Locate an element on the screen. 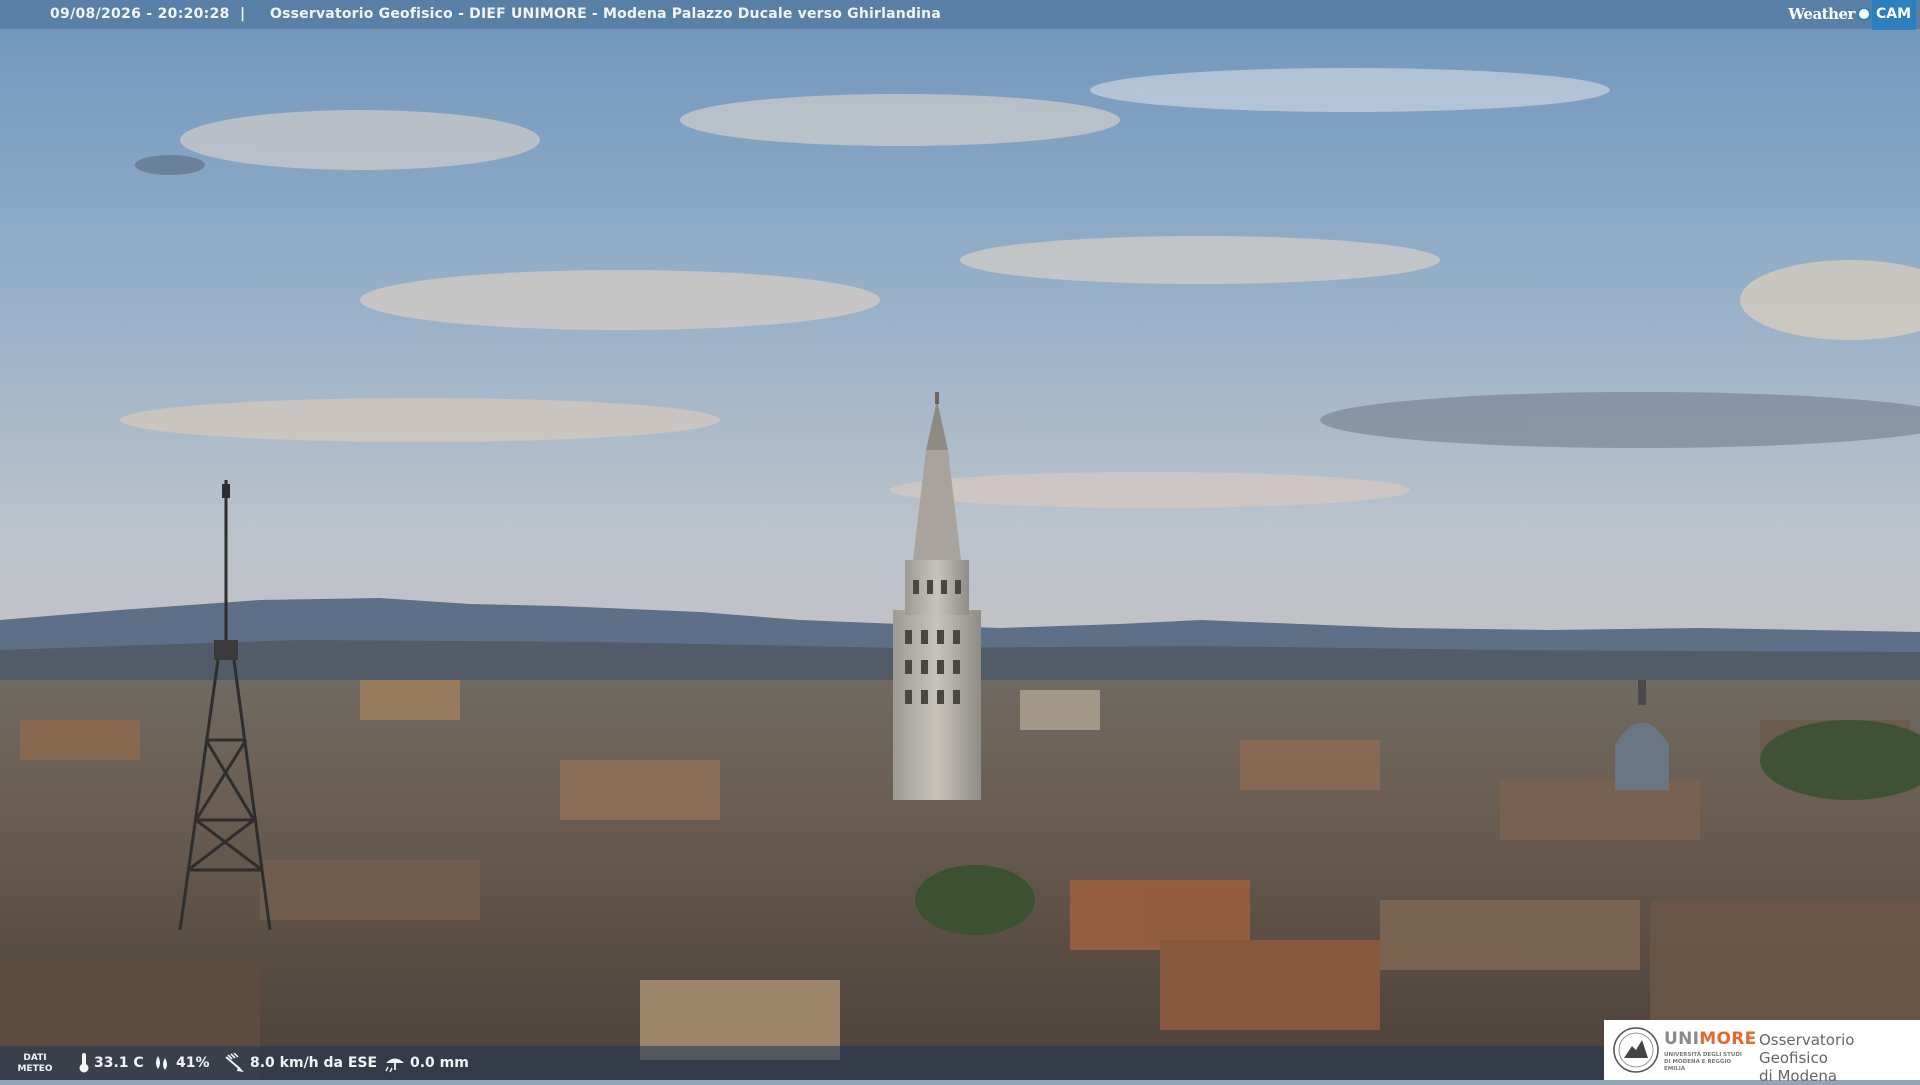  weather-data-label-line1: DATI is located at coordinates (35, 1058).